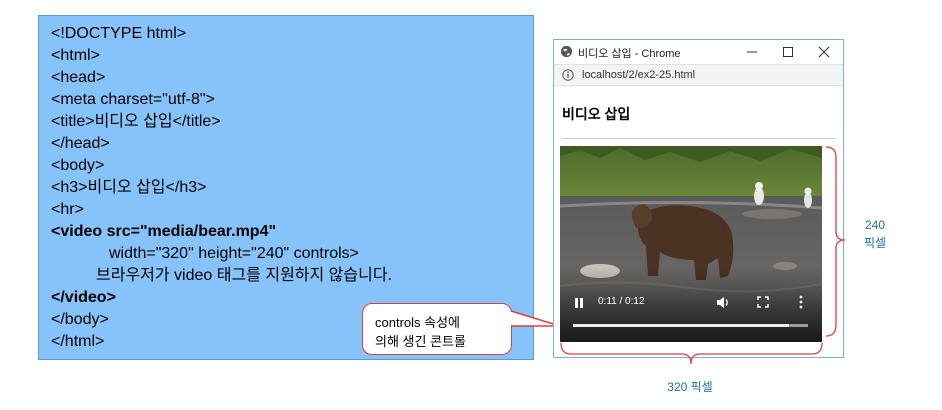  What do you see at coordinates (579, 303) in the screenshot?
I see `pause-icon` at bounding box center [579, 303].